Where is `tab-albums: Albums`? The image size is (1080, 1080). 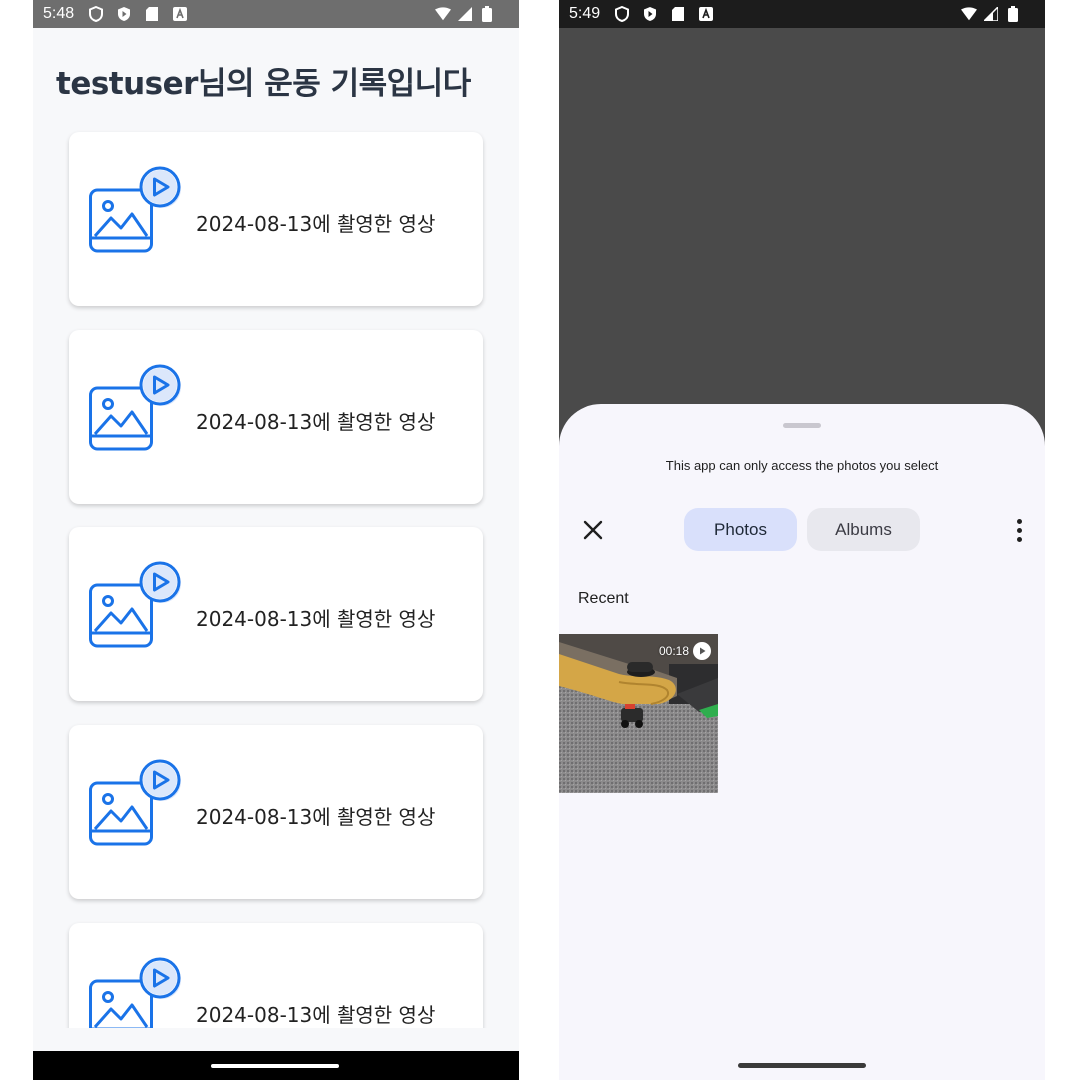 tab-albums: Albums is located at coordinates (863, 529).